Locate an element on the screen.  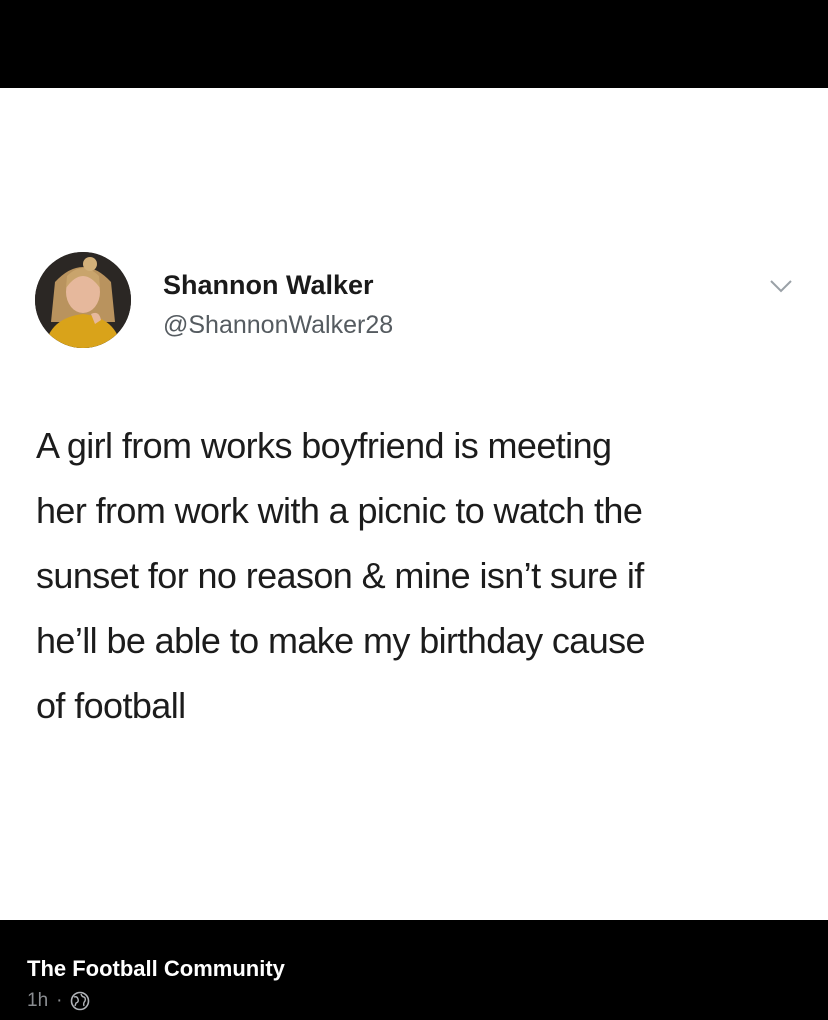
top-bar is located at coordinates (414, 44).